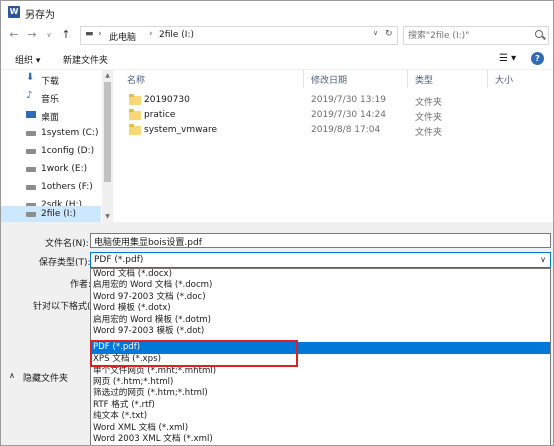  What do you see at coordinates (320, 416) in the screenshot?
I see `filetype-option: 纯文本 (*.txt)` at bounding box center [320, 416].